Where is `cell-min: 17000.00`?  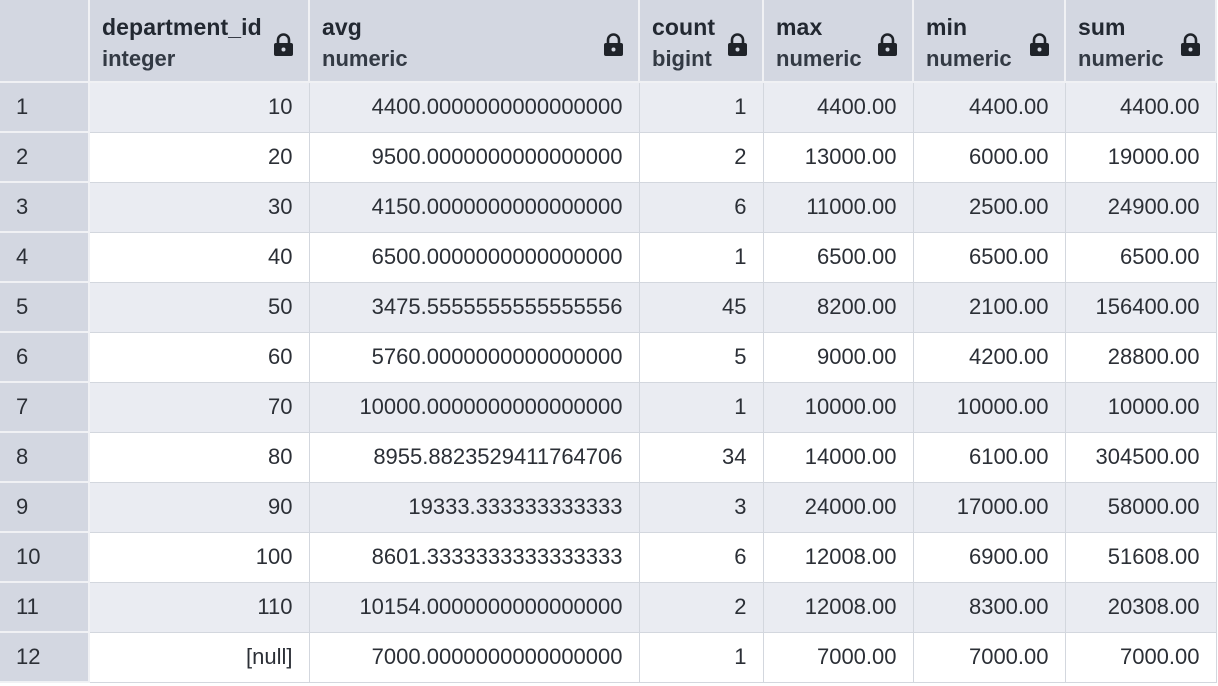
cell-min: 17000.00 is located at coordinates (989, 507).